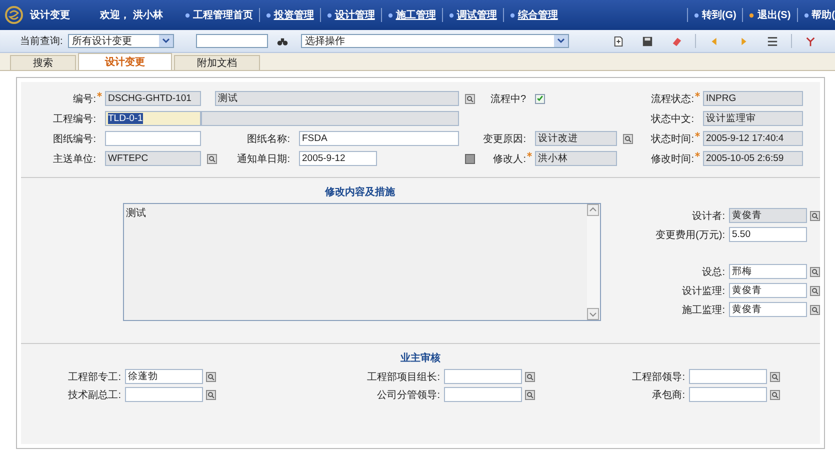 Image resolution: width=835 pixels, height=457 pixels. Describe the element at coordinates (354, 15) in the screenshot. I see `nav-link: 设计管理` at that location.